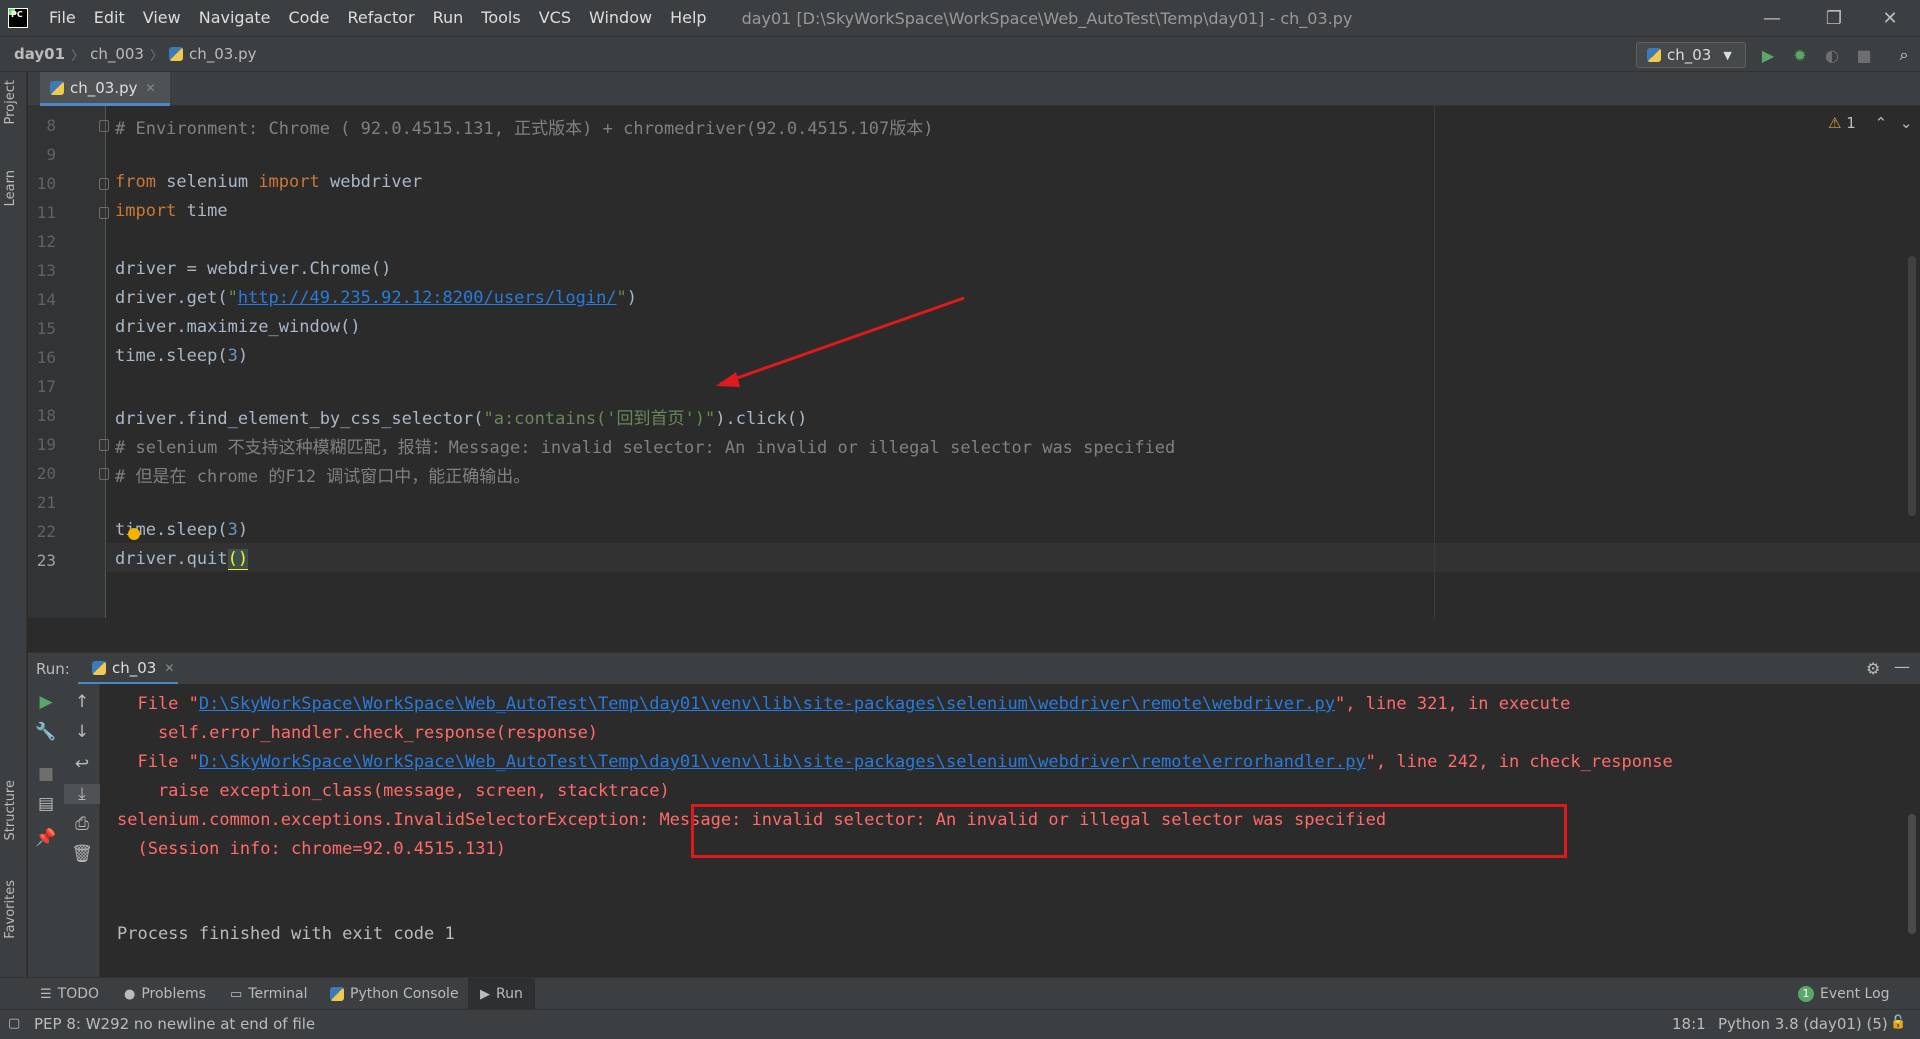 The image size is (1920, 1039). Describe the element at coordinates (14, 1023) in the screenshot. I see `layout-toggle-icon: ▢` at that location.